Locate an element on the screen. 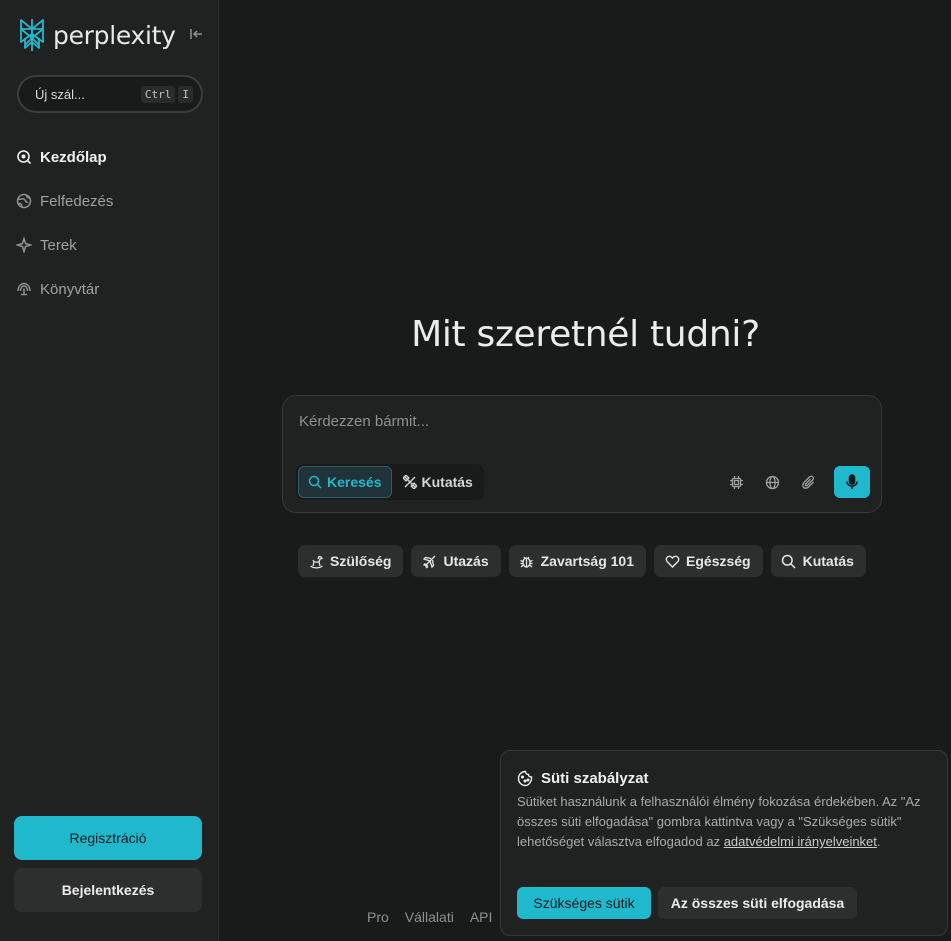 This screenshot has height=941, width=951. suggestion-label: Zavartság 101 is located at coordinates (587, 561).